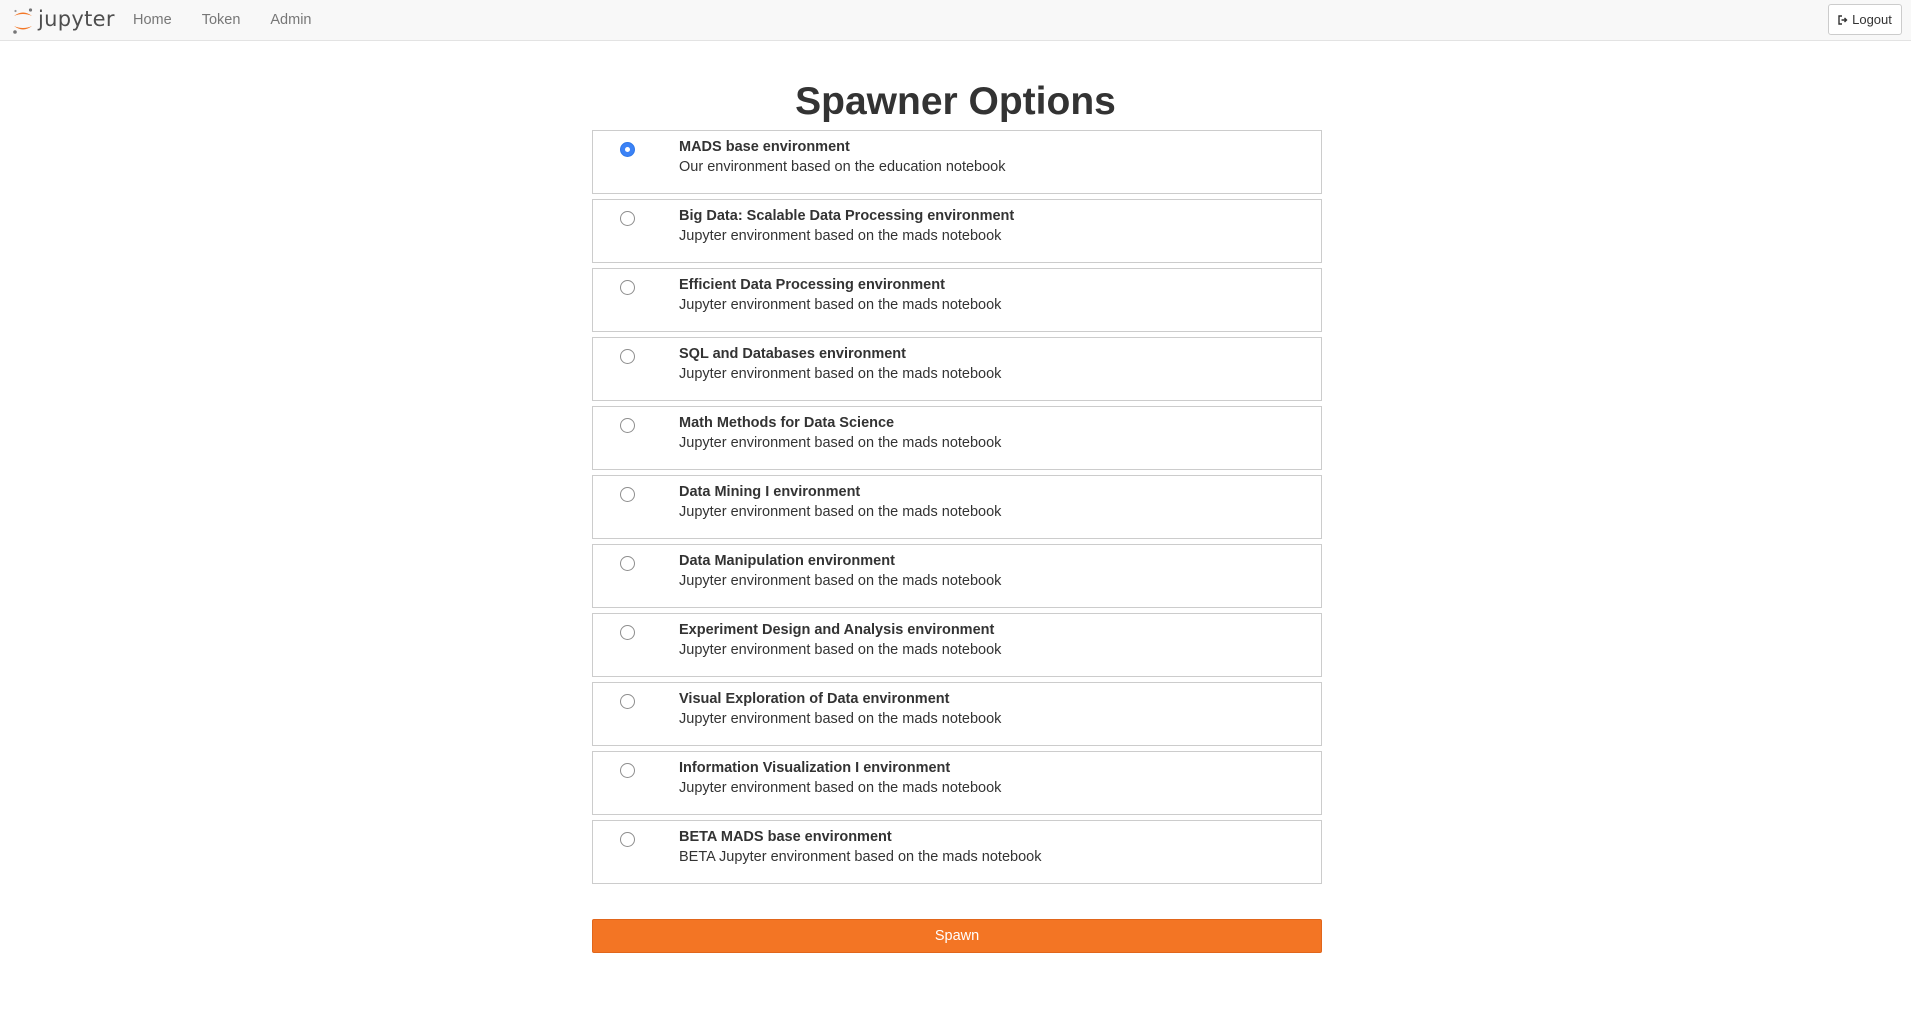  Describe the element at coordinates (770, 492) in the screenshot. I see `option-title: Data Mining I environment` at that location.